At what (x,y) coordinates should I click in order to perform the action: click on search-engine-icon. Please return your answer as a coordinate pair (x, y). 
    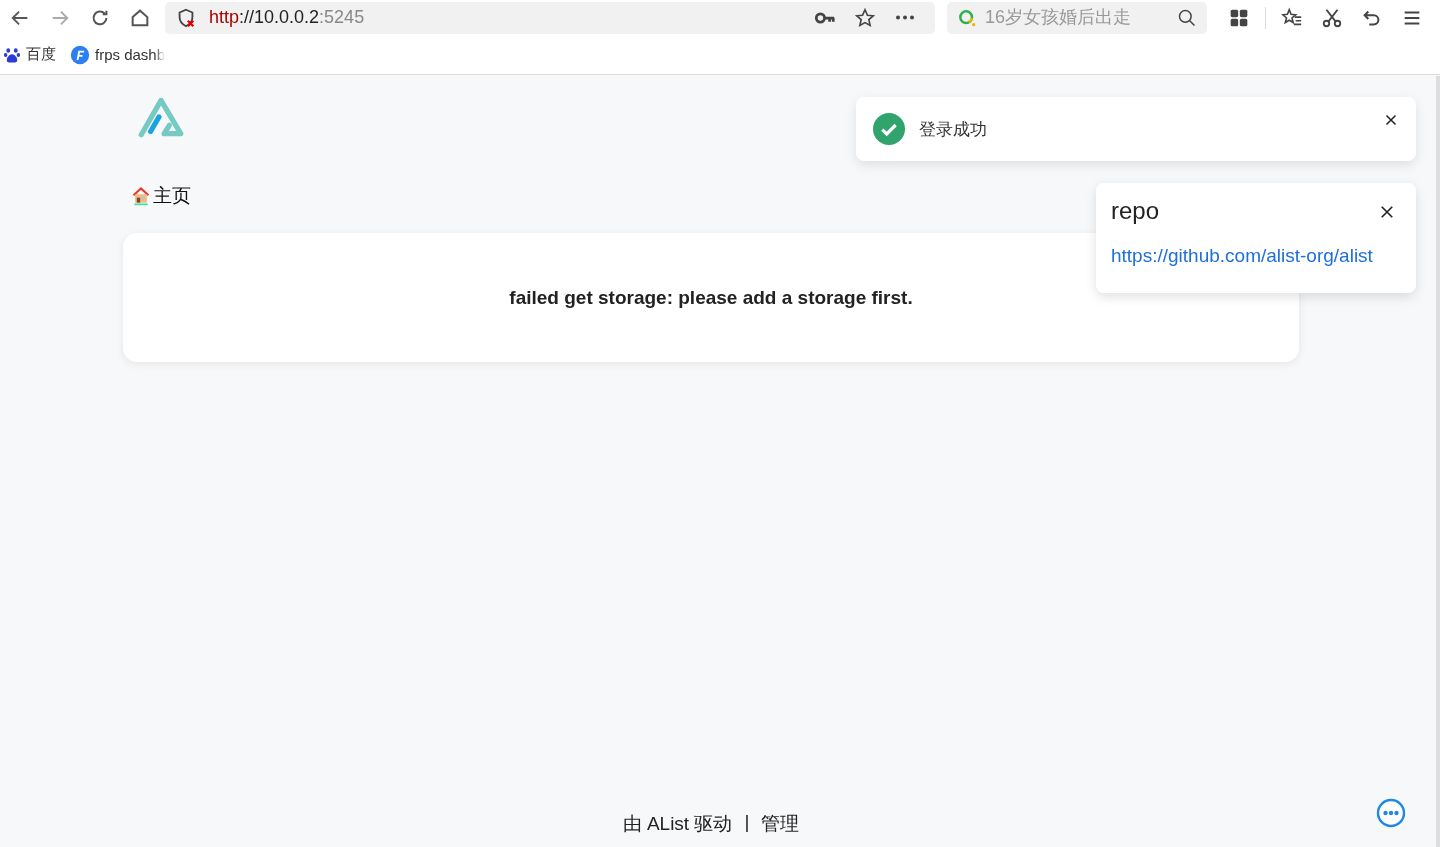
    Looking at the image, I should click on (967, 17).